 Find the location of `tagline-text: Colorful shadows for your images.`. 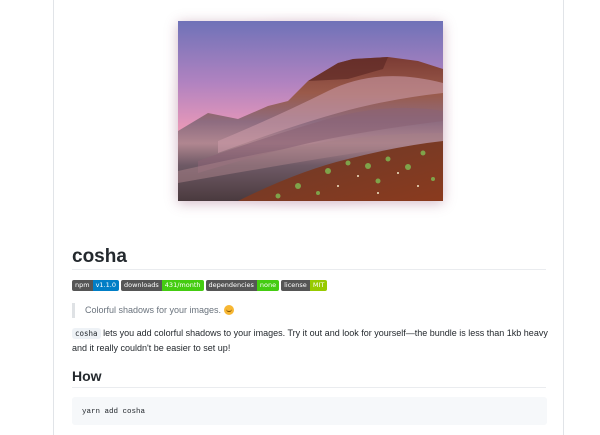

tagline-text: Colorful shadows for your images. is located at coordinates (153, 310).